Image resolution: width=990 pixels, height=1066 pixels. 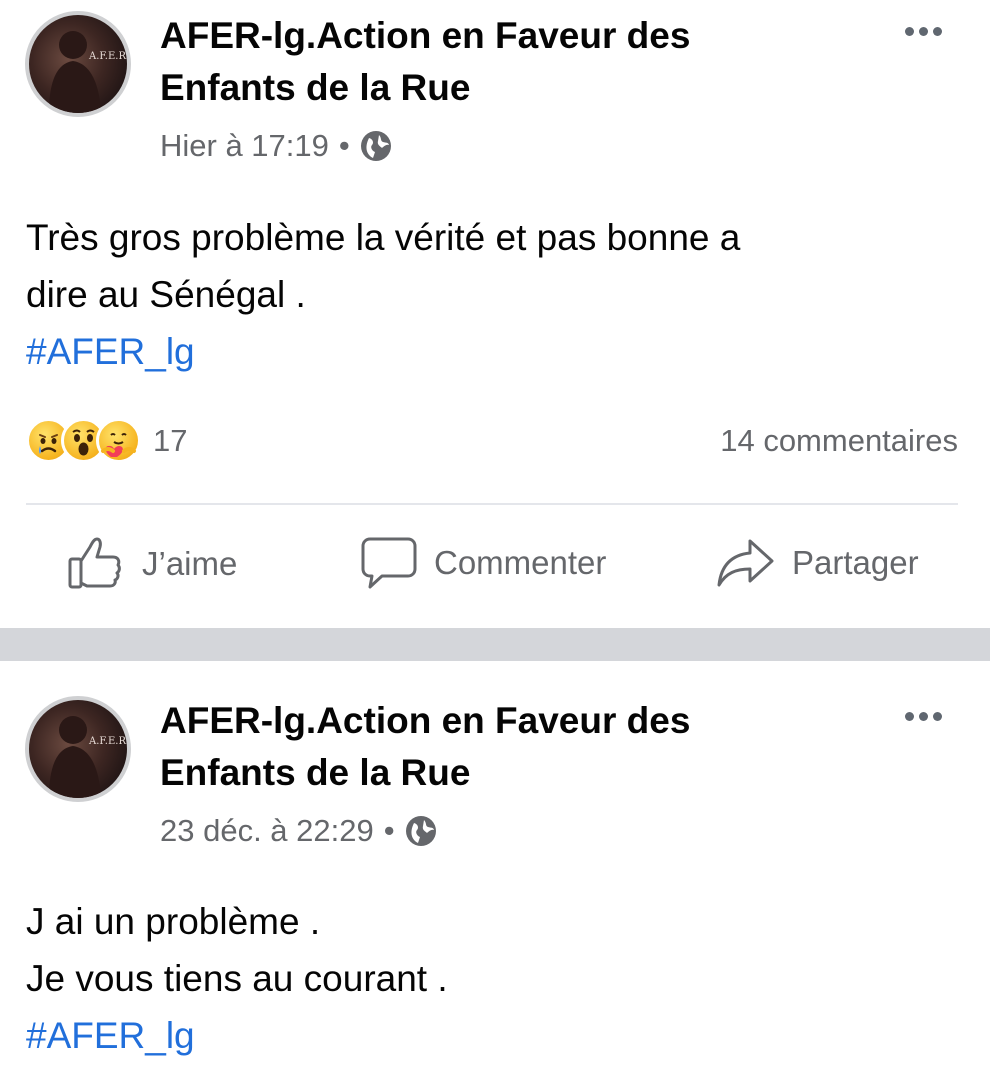 I want to click on post-text-line: Je vous tiens au courant ., so click(x=237, y=978).